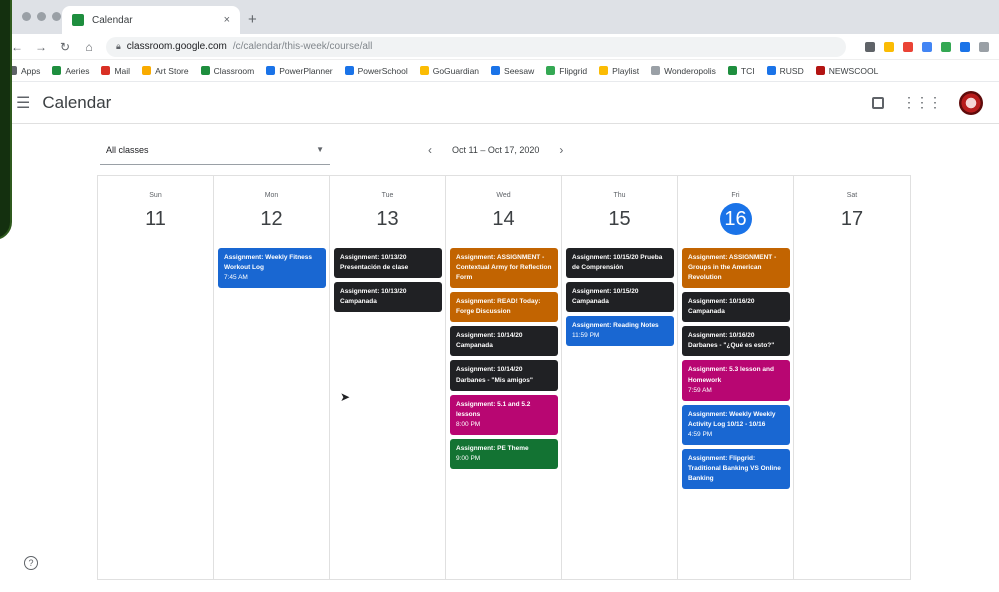 The image size is (999, 592). What do you see at coordinates (115, 71) in the screenshot?
I see `bookmark-item: Mail` at bounding box center [115, 71].